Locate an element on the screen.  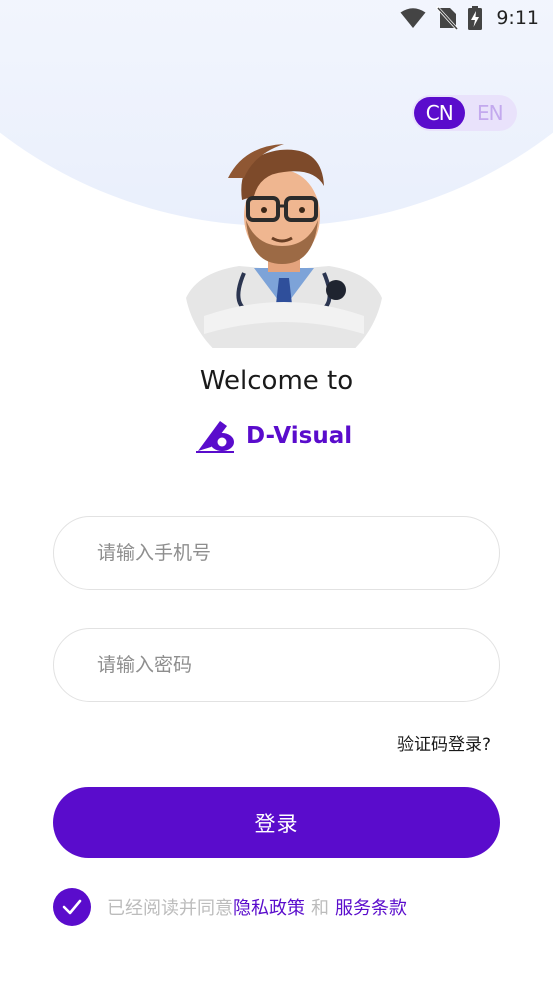
password-input is located at coordinates (276, 665).